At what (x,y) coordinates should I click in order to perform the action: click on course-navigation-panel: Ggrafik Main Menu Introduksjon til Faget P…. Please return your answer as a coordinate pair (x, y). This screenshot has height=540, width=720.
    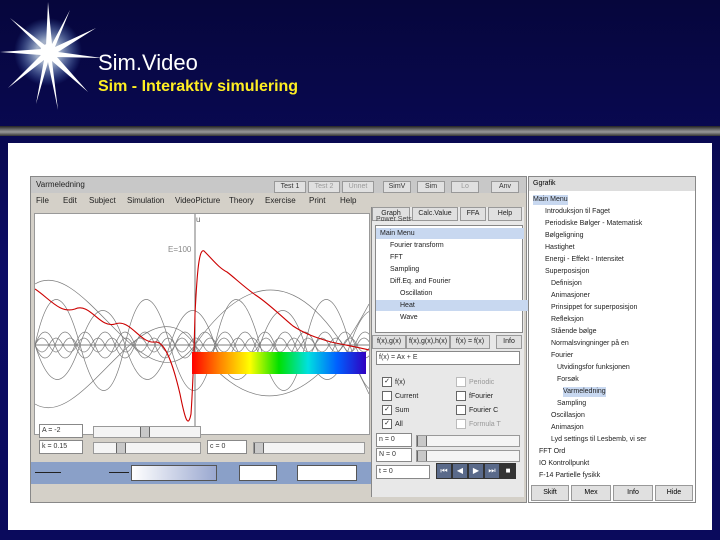
    Looking at the image, I should click on (612, 339).